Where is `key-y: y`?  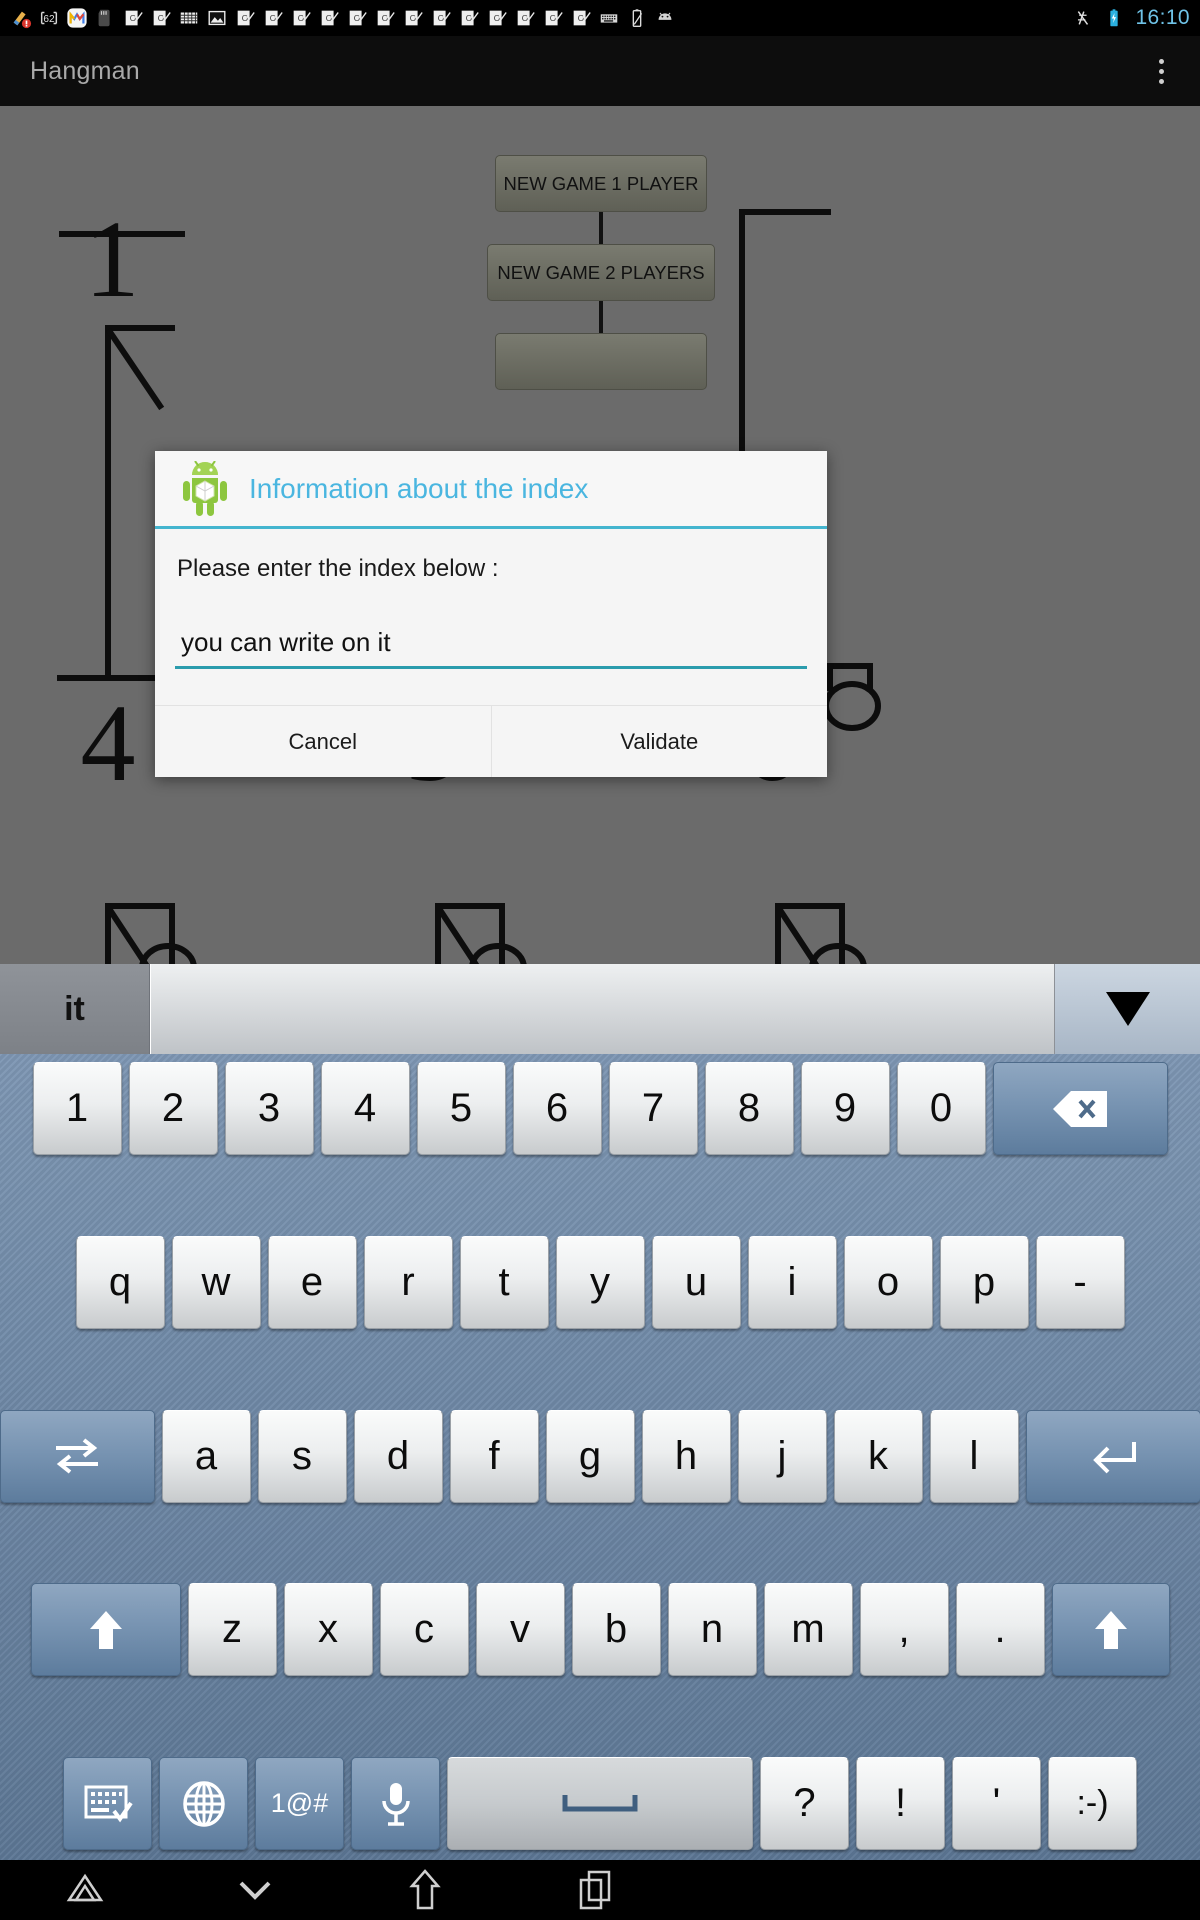
key-y: y is located at coordinates (600, 1282).